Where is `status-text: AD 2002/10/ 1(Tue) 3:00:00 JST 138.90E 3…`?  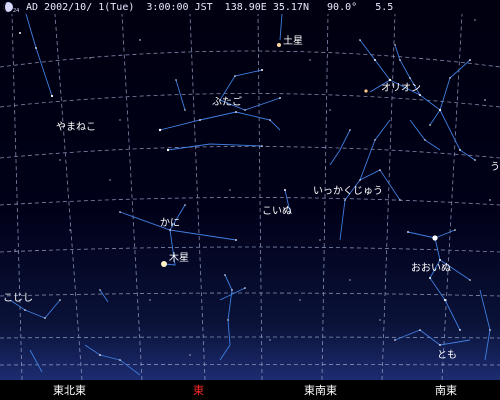 status-text: AD 2002/10/ 1(Tue) 3:00:00 JST 138.90E 3… is located at coordinates (210, 7).